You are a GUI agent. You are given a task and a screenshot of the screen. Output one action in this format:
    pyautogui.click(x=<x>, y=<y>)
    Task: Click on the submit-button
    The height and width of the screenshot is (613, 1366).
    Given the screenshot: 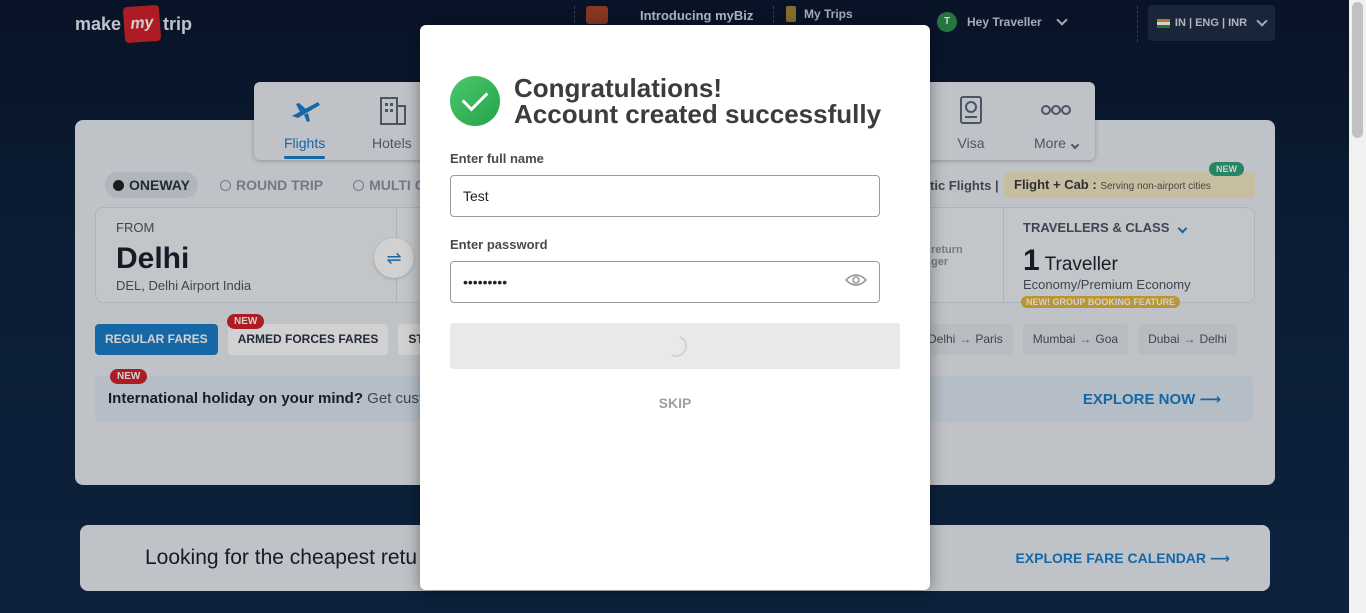 What is the action you would take?
    pyautogui.click(x=675, y=346)
    